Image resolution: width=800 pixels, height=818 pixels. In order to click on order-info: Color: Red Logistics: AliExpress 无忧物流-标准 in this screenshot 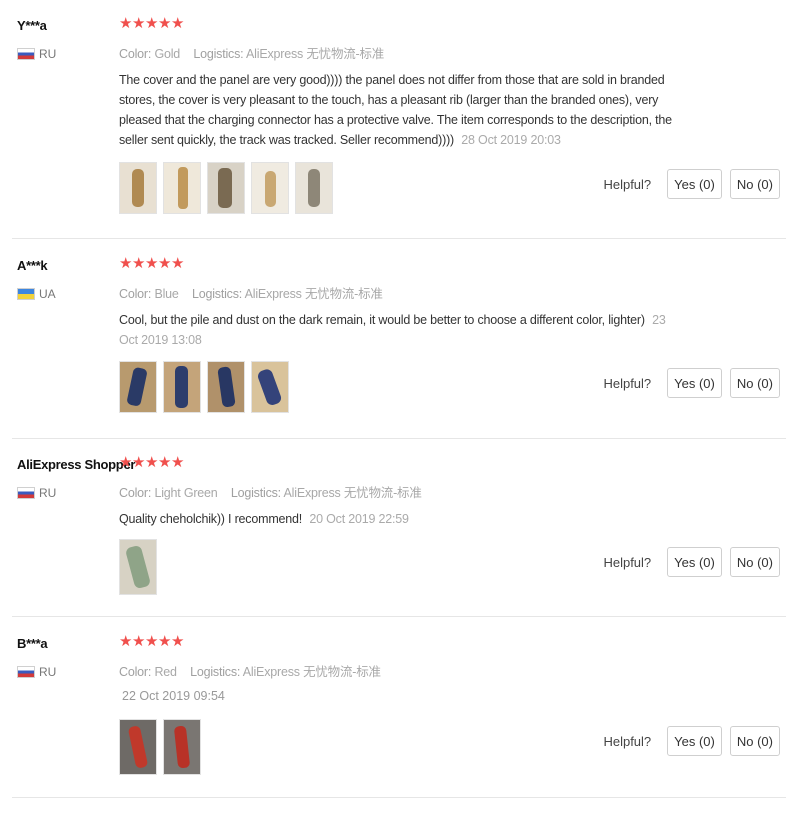, I will do `click(250, 670)`.